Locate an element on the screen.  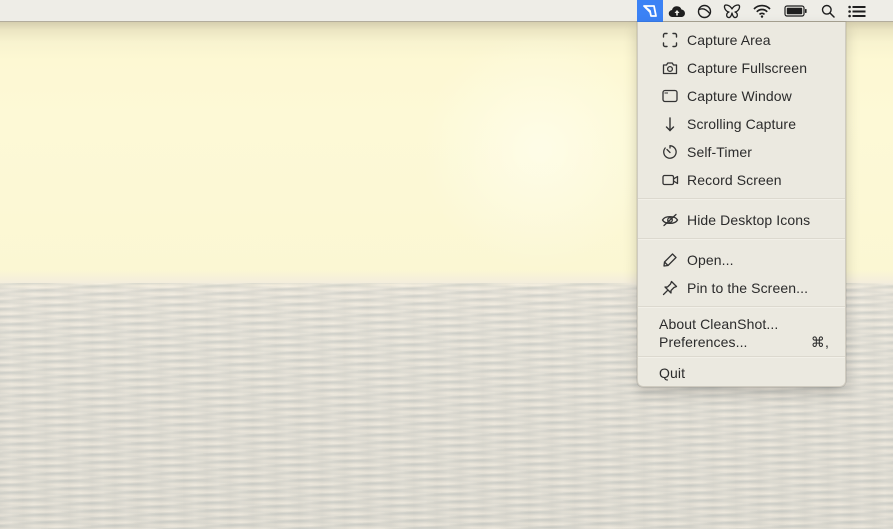
pencil-icon is located at coordinates (670, 260).